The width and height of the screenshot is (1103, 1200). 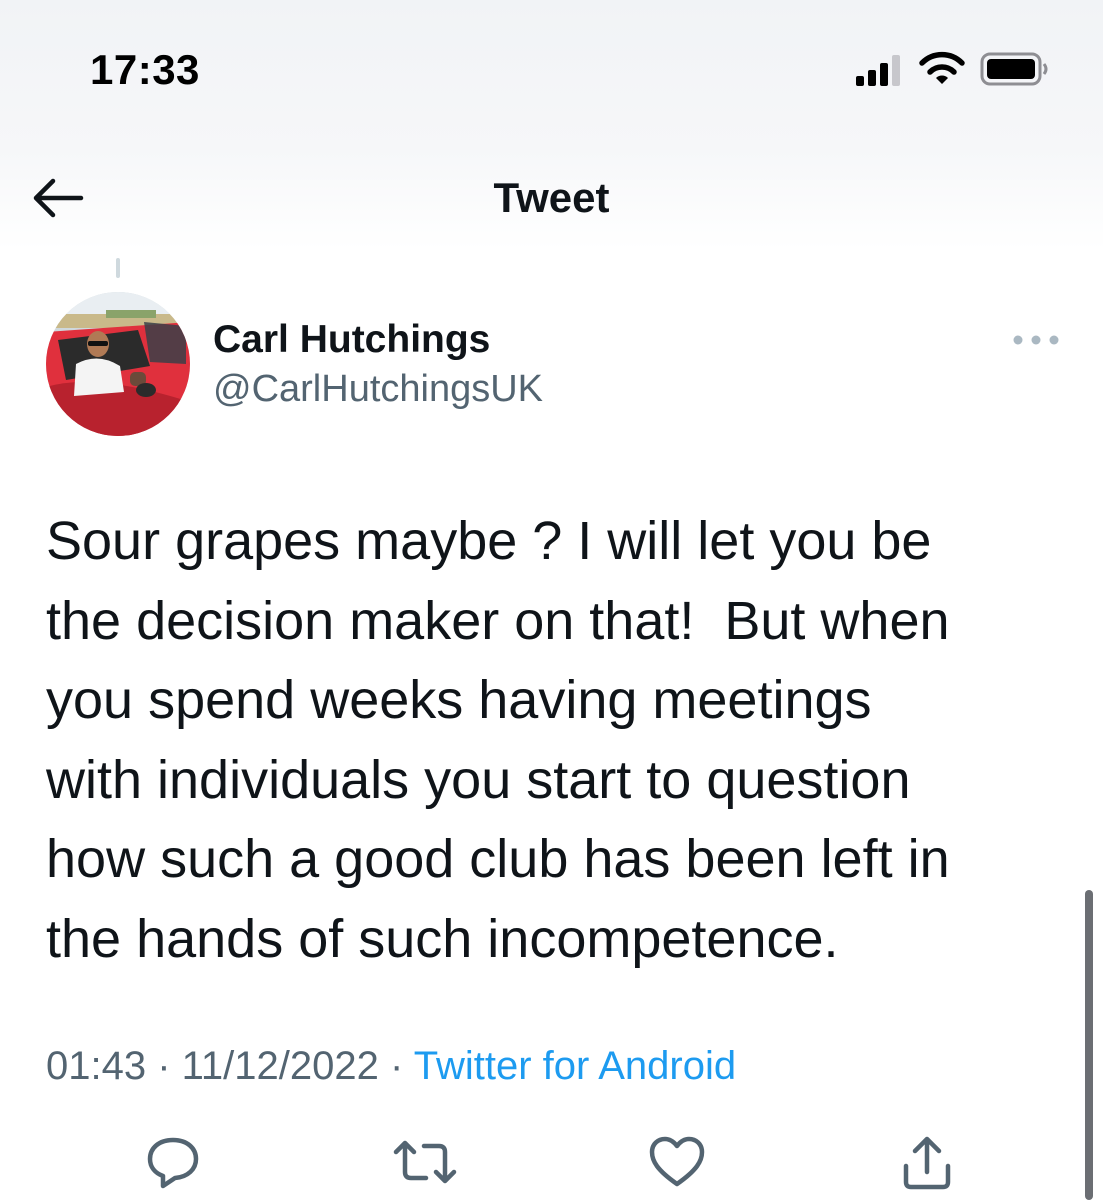 I want to click on retweet-icon, so click(x=425, y=1162).